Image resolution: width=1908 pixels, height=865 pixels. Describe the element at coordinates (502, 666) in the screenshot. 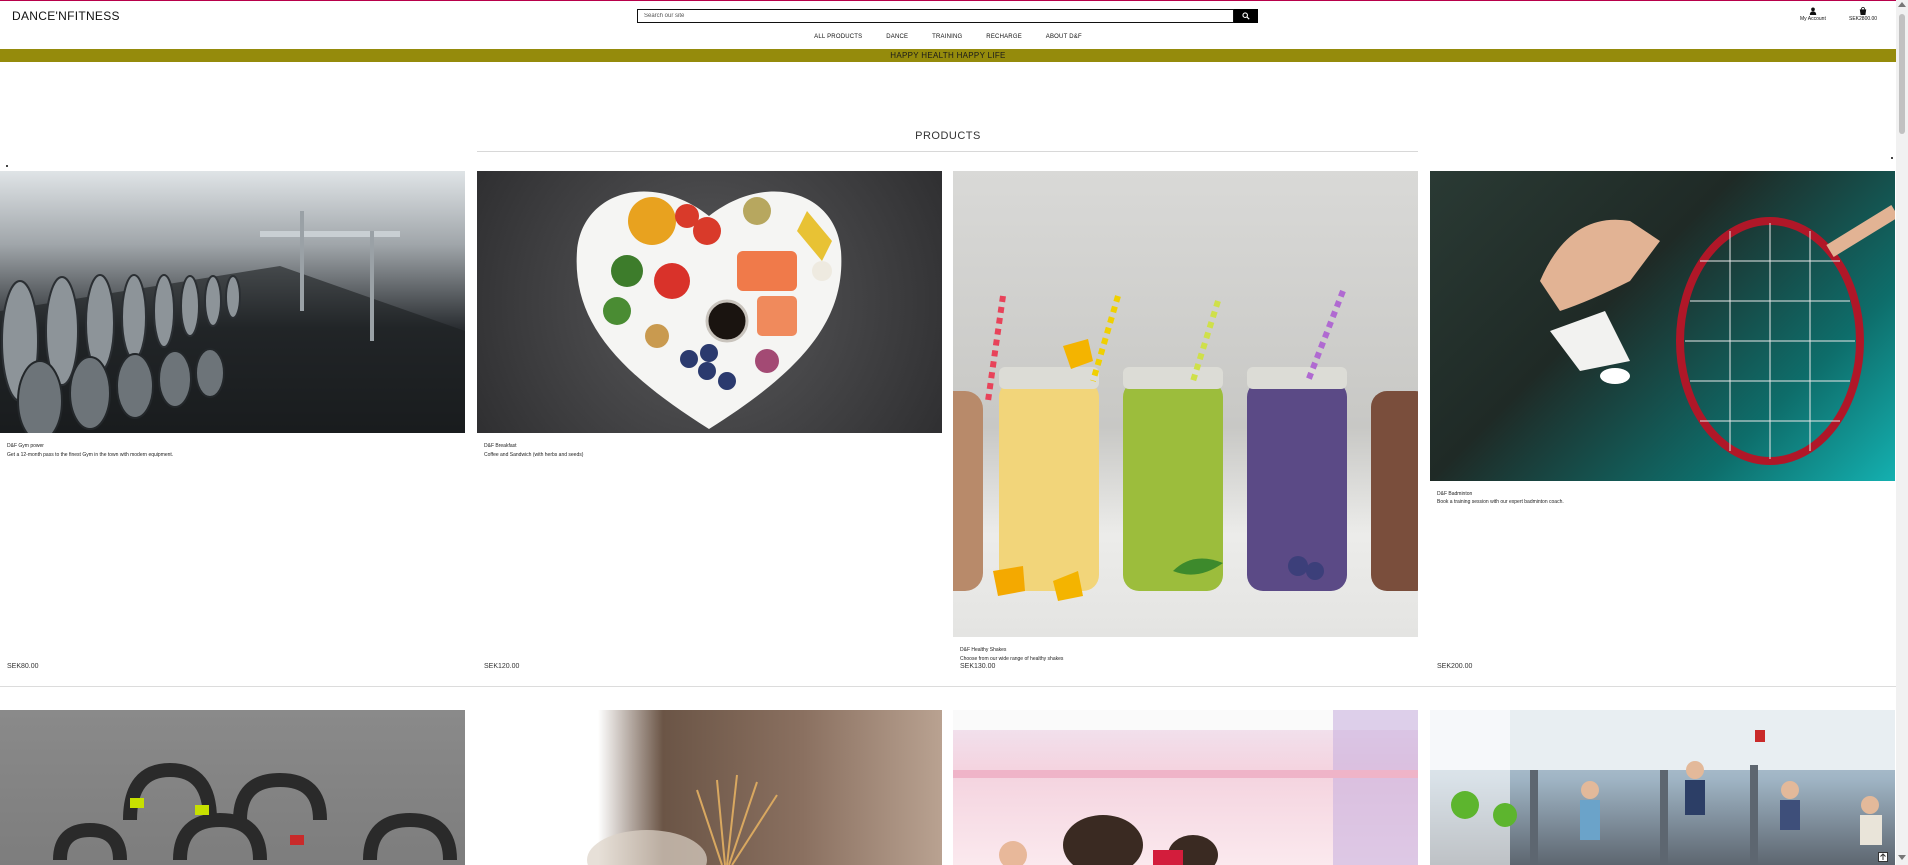

I see `product-price: SEK120.00` at that location.